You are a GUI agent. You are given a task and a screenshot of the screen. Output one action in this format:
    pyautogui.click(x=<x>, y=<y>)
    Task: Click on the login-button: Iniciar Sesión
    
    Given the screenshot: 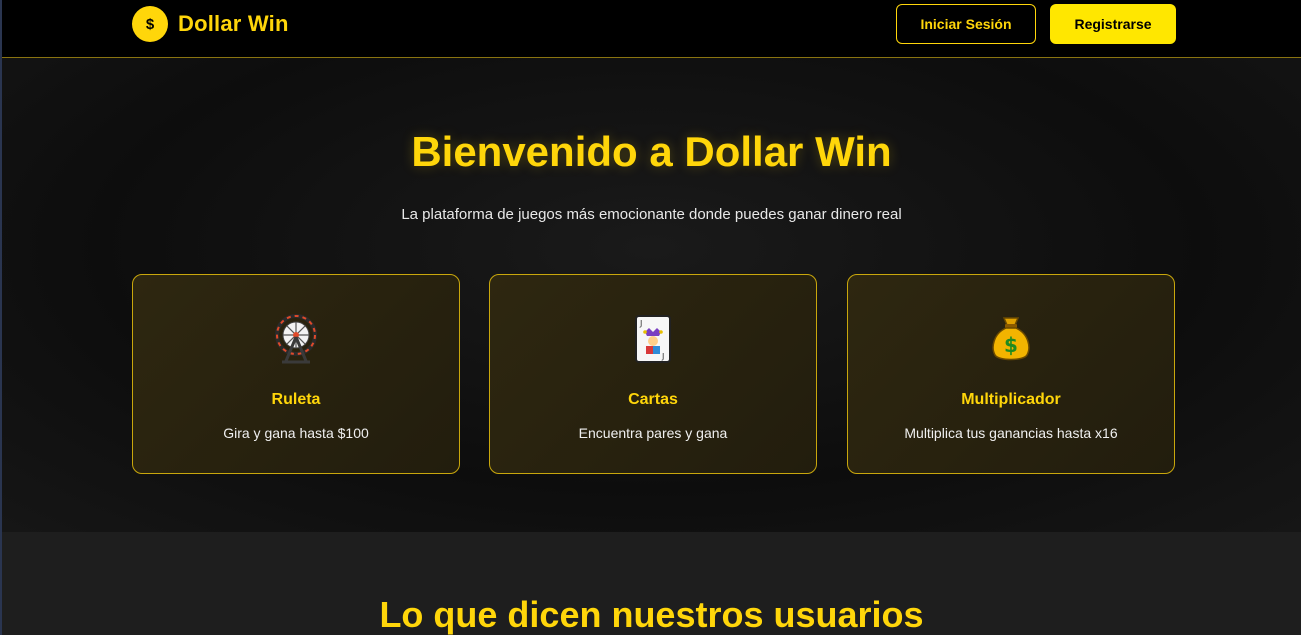 What is the action you would take?
    pyautogui.click(x=966, y=24)
    